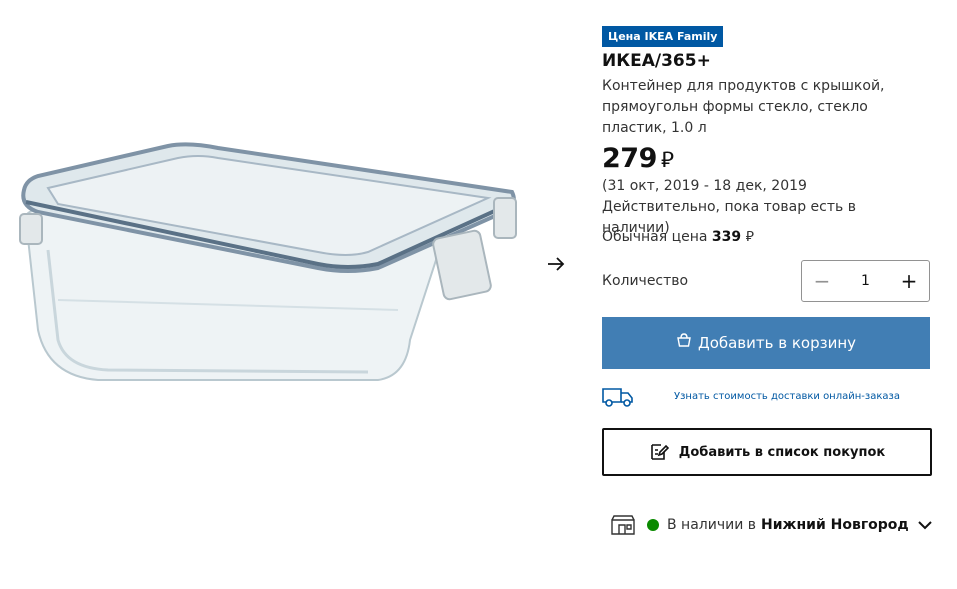 This screenshot has width=957, height=589. What do you see at coordinates (909, 281) in the screenshot?
I see `increment-button: +` at bounding box center [909, 281].